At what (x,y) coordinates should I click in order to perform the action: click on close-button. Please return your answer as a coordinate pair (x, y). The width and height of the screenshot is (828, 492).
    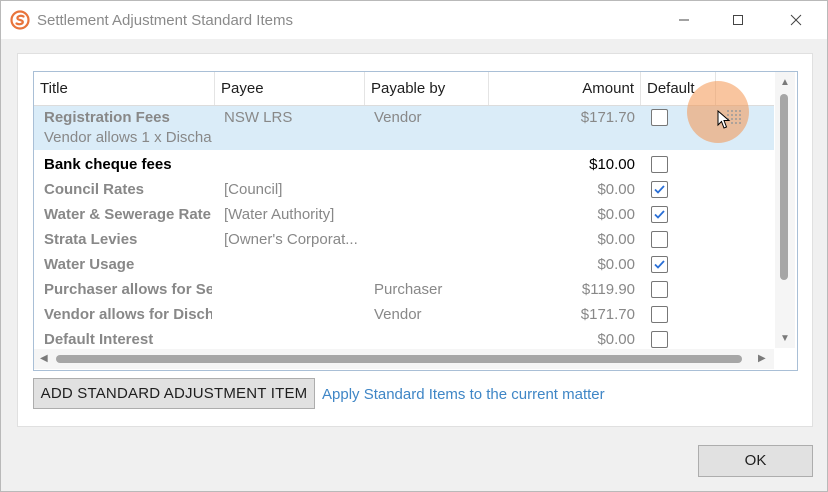
    Looking at the image, I should click on (796, 20).